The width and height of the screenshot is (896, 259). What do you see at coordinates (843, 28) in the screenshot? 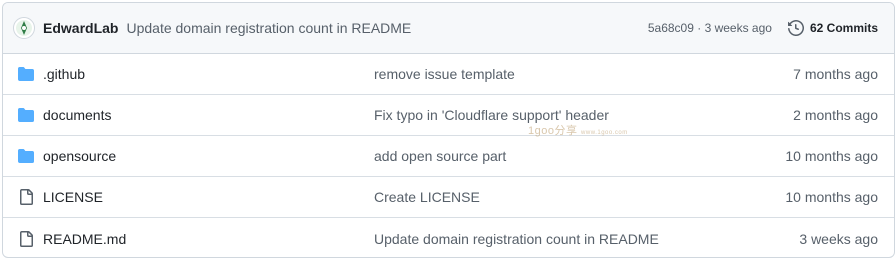
I see `commits-count: 62 Commits` at bounding box center [843, 28].